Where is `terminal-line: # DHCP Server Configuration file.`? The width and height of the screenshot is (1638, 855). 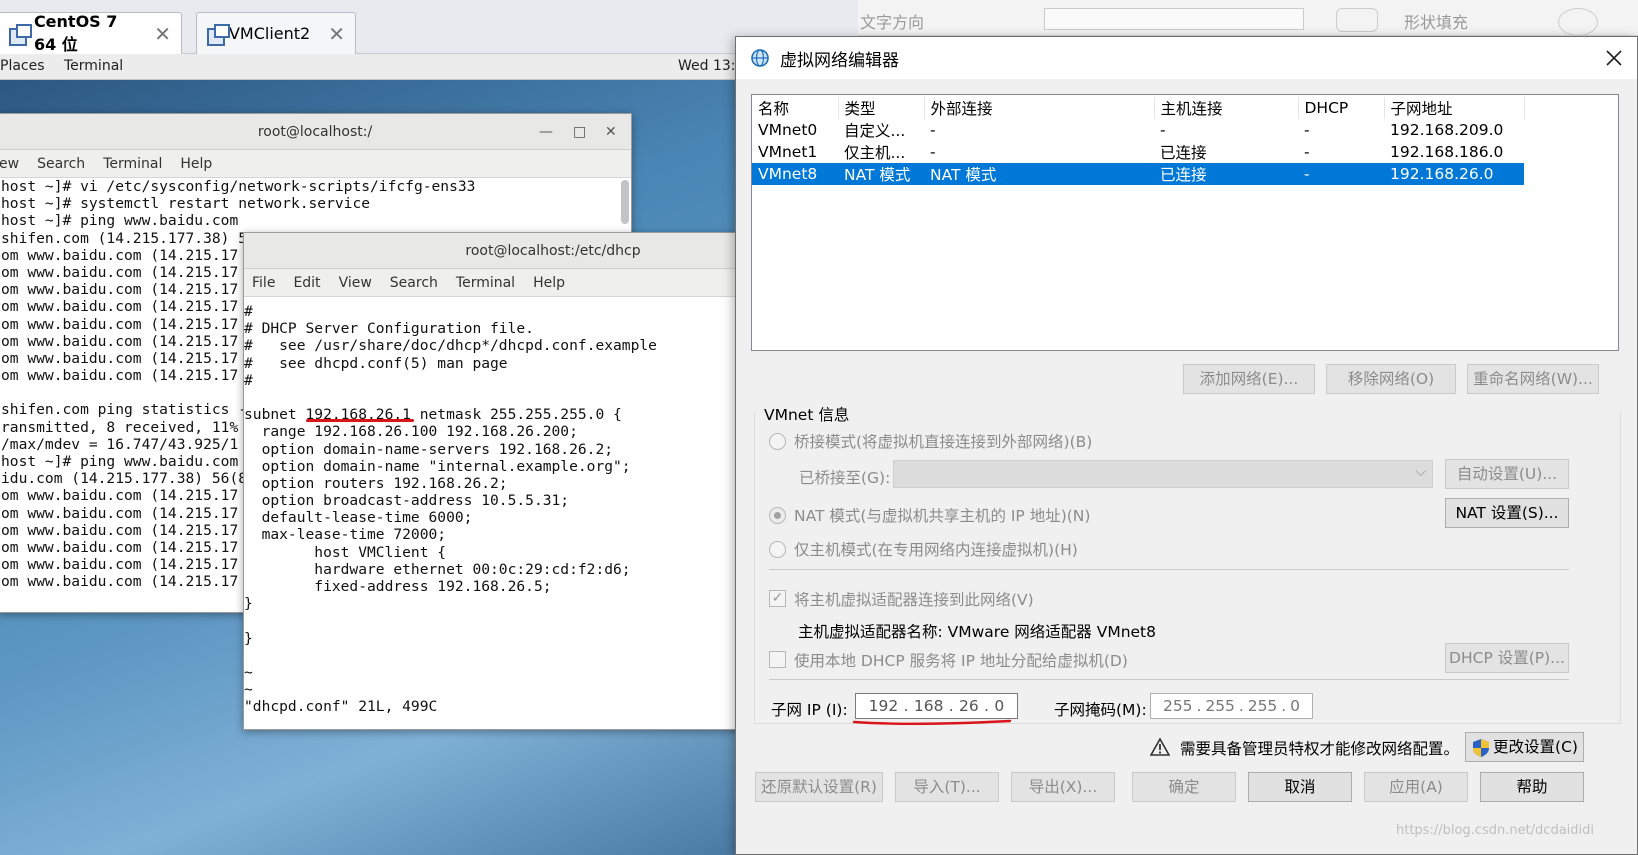 terminal-line: # DHCP Server Configuration file. is located at coordinates (389, 329).